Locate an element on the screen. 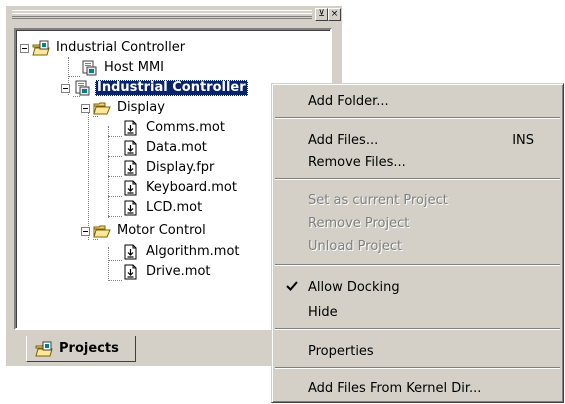  menu-item-set-current-project: Set as current Project is located at coordinates (417, 200).